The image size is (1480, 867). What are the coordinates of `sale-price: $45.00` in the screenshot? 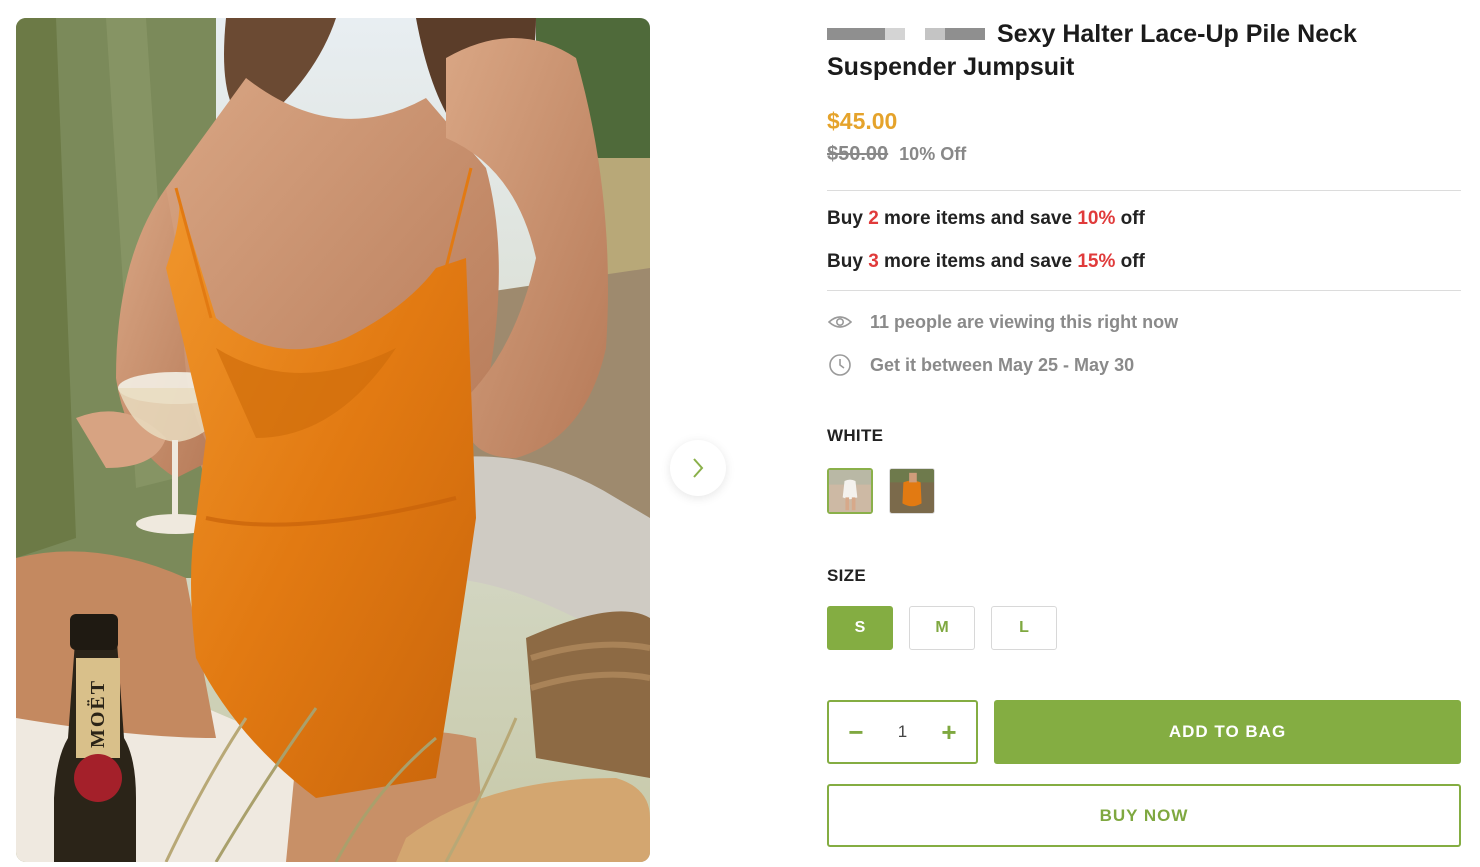 It's located at (862, 121).